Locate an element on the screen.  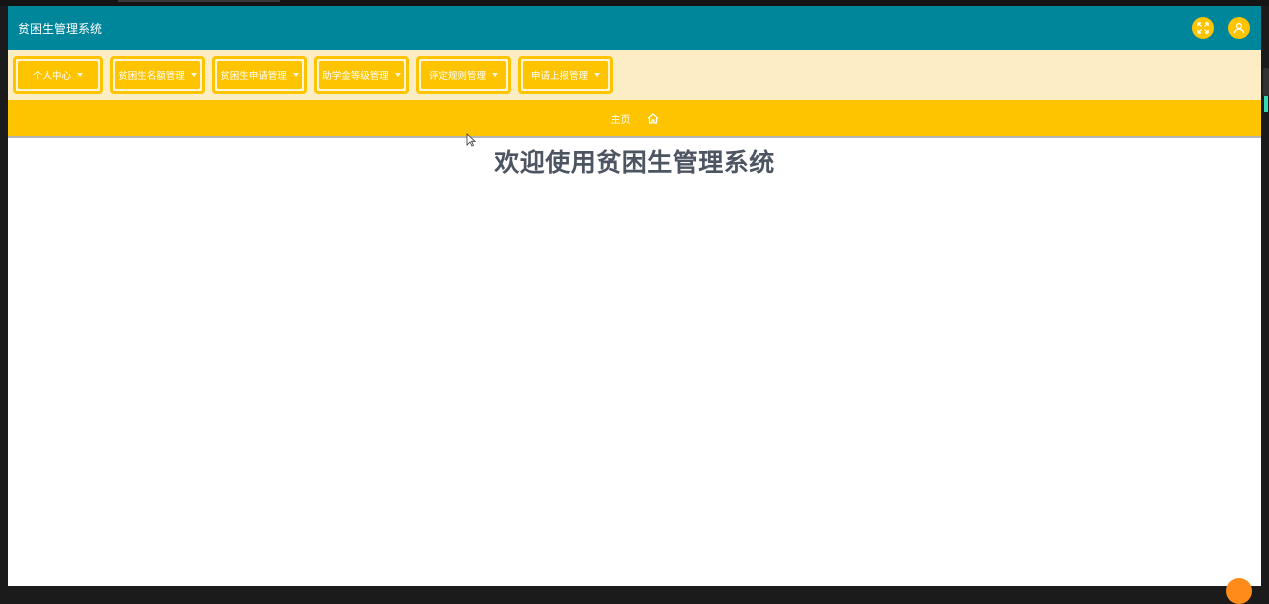
browser-tab-indicator is located at coordinates (199, 1).